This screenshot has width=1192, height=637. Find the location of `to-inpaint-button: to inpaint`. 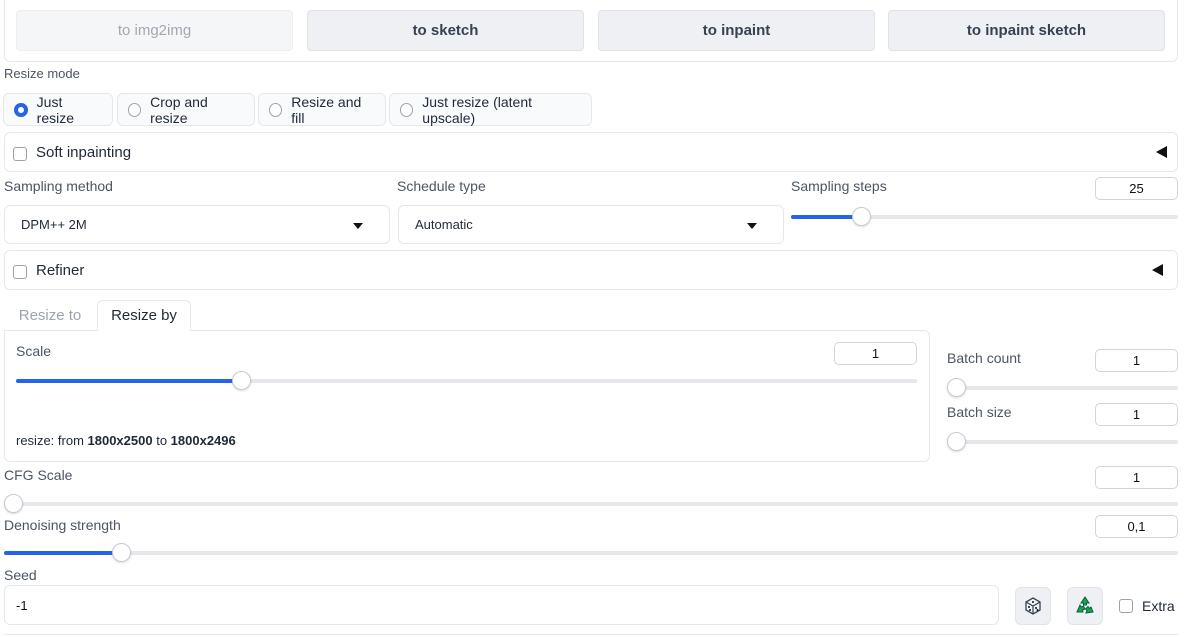

to-inpaint-button: to inpaint is located at coordinates (736, 30).